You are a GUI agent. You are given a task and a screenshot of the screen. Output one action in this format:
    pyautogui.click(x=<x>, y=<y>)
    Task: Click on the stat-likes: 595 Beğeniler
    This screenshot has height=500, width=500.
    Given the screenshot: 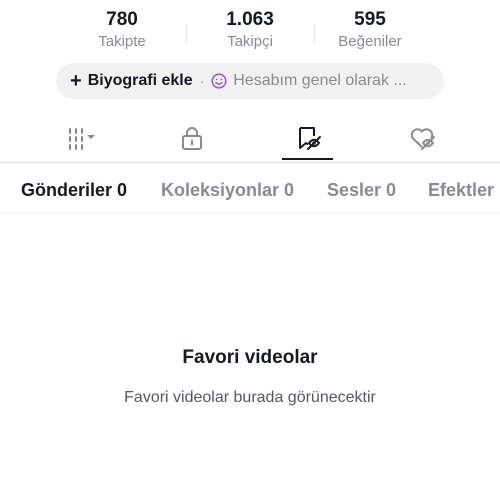 What is the action you would take?
    pyautogui.click(x=370, y=30)
    